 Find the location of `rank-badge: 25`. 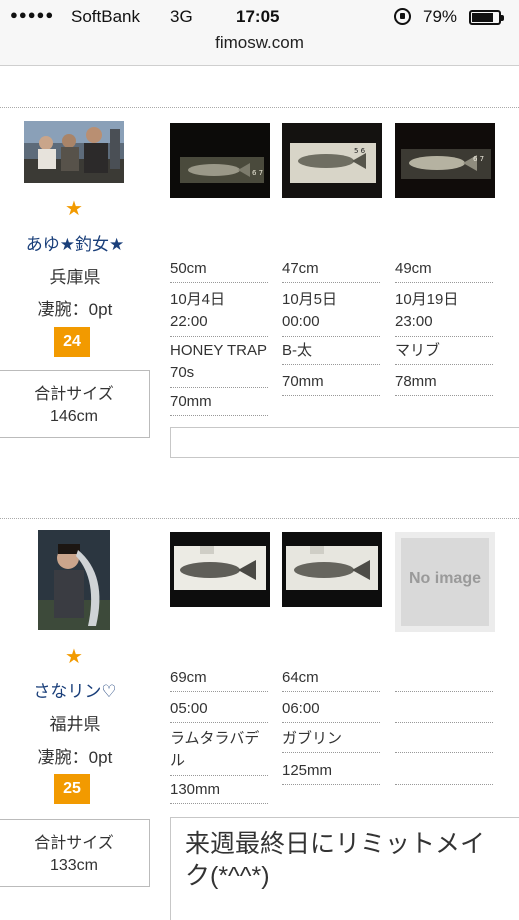

rank-badge: 25 is located at coordinates (72, 789).